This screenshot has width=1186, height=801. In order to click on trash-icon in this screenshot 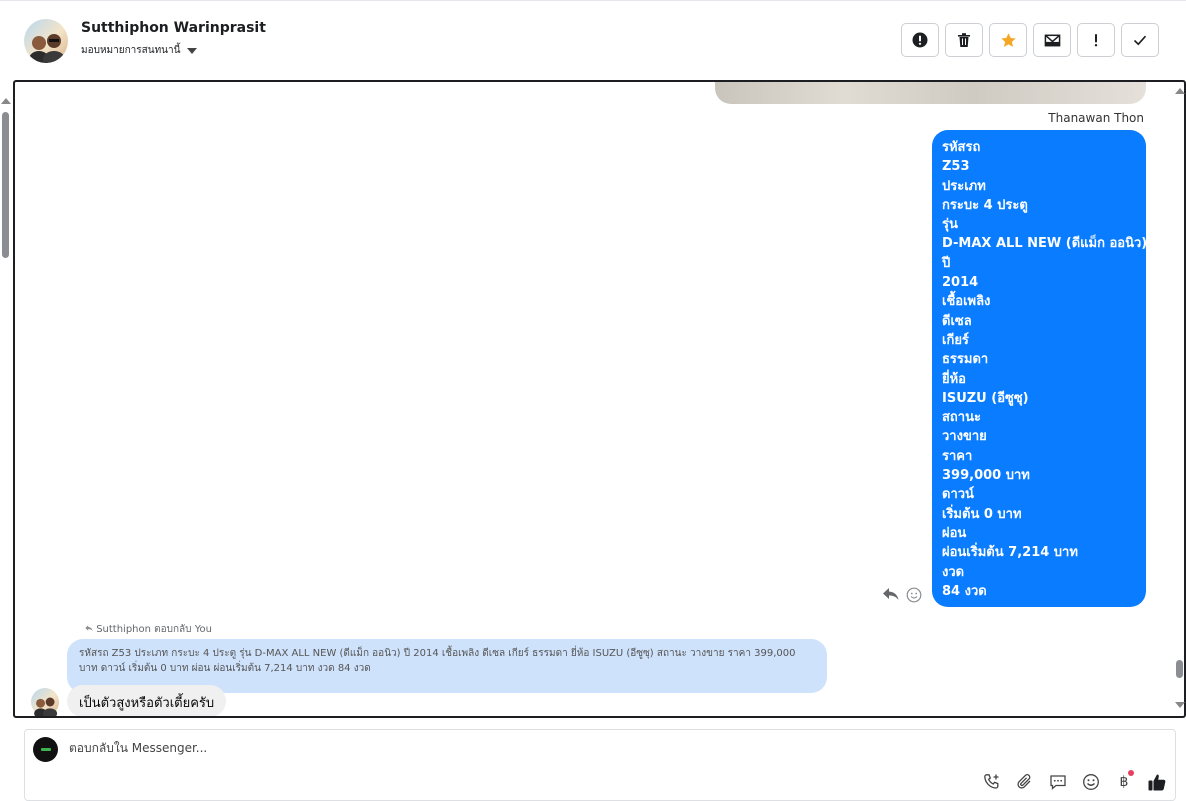, I will do `click(964, 40)`.